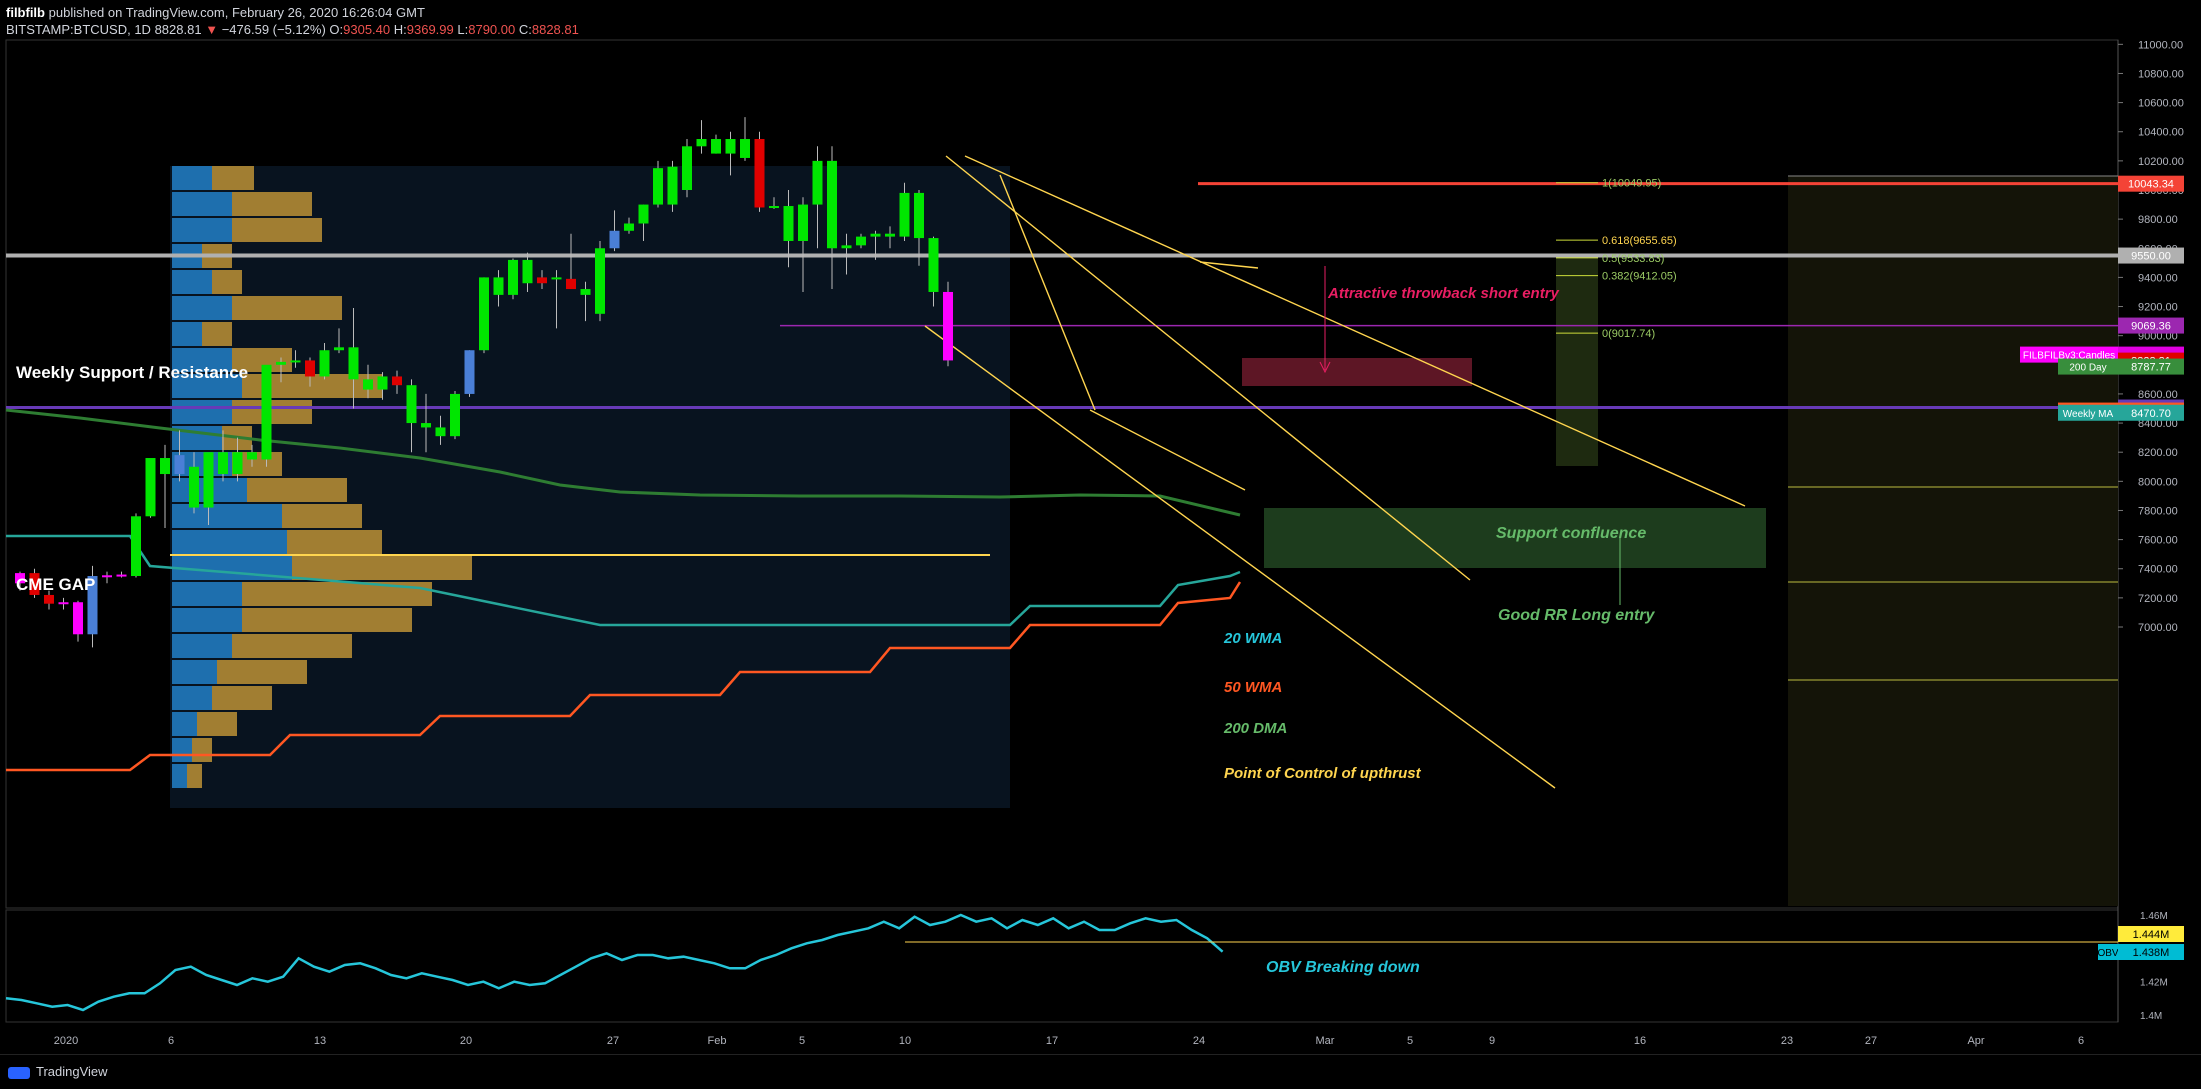  What do you see at coordinates (1577, 362) in the screenshot?
I see `fib-region` at bounding box center [1577, 362].